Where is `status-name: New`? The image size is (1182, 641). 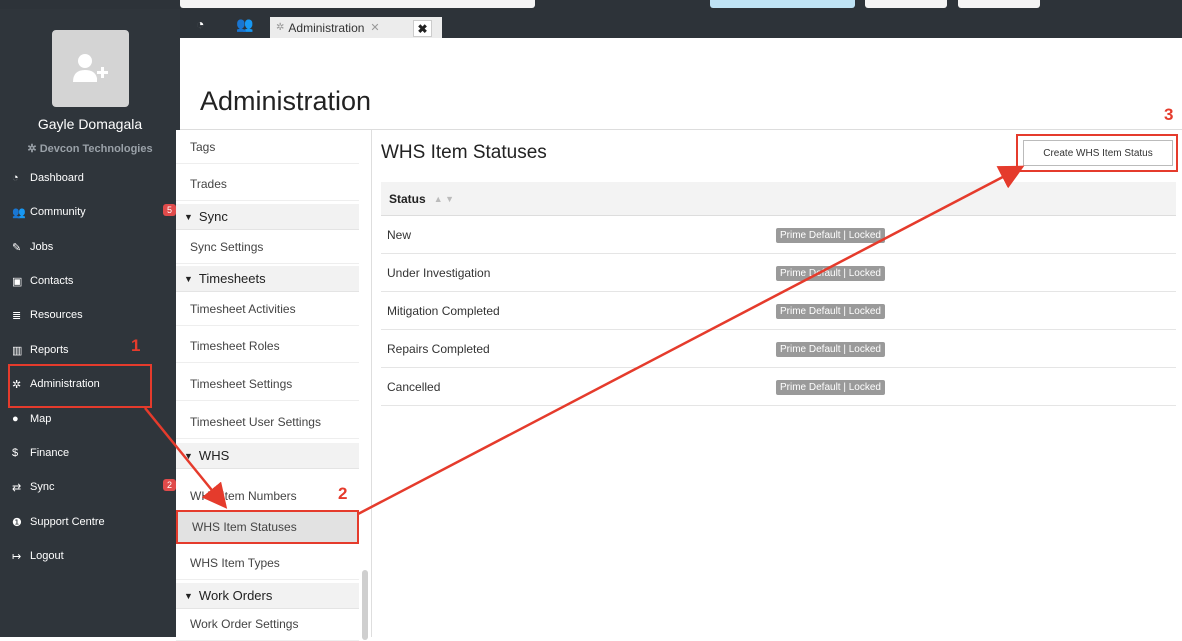 status-name: New is located at coordinates (399, 235).